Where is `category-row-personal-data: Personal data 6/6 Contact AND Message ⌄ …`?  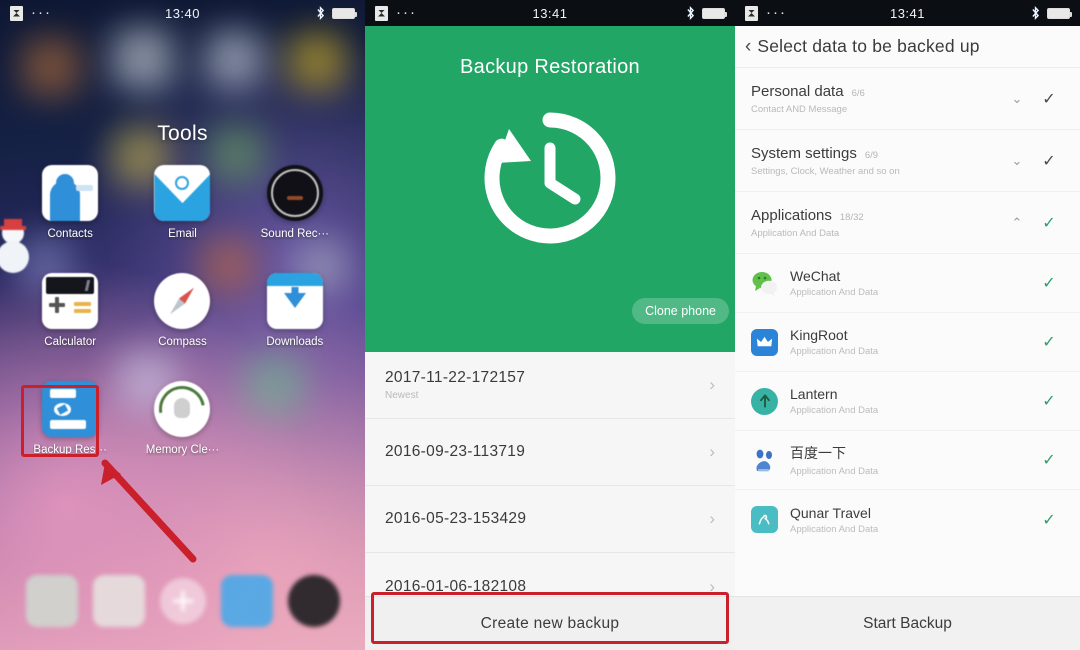
category-row-personal-data: Personal data 6/6 Contact AND Message ⌄ … is located at coordinates (907, 99).